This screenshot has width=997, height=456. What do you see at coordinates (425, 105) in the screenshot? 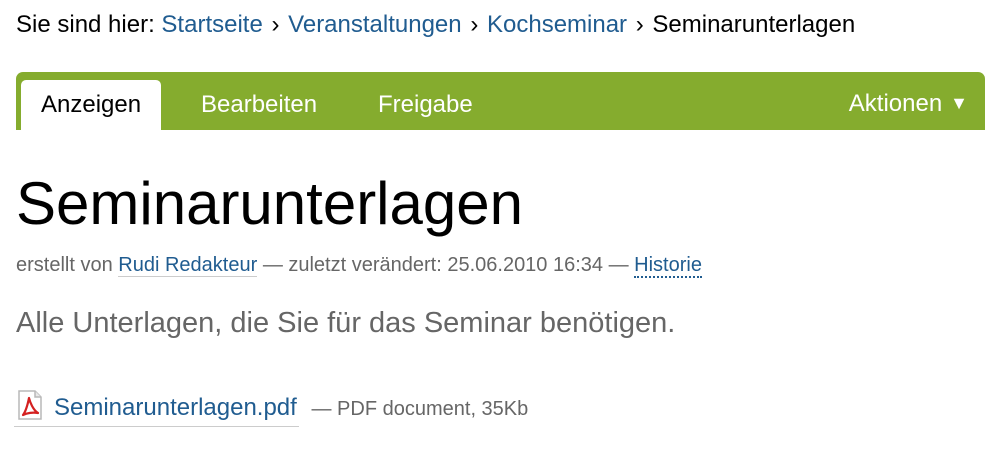
I see `tab-share: Freigabe` at bounding box center [425, 105].